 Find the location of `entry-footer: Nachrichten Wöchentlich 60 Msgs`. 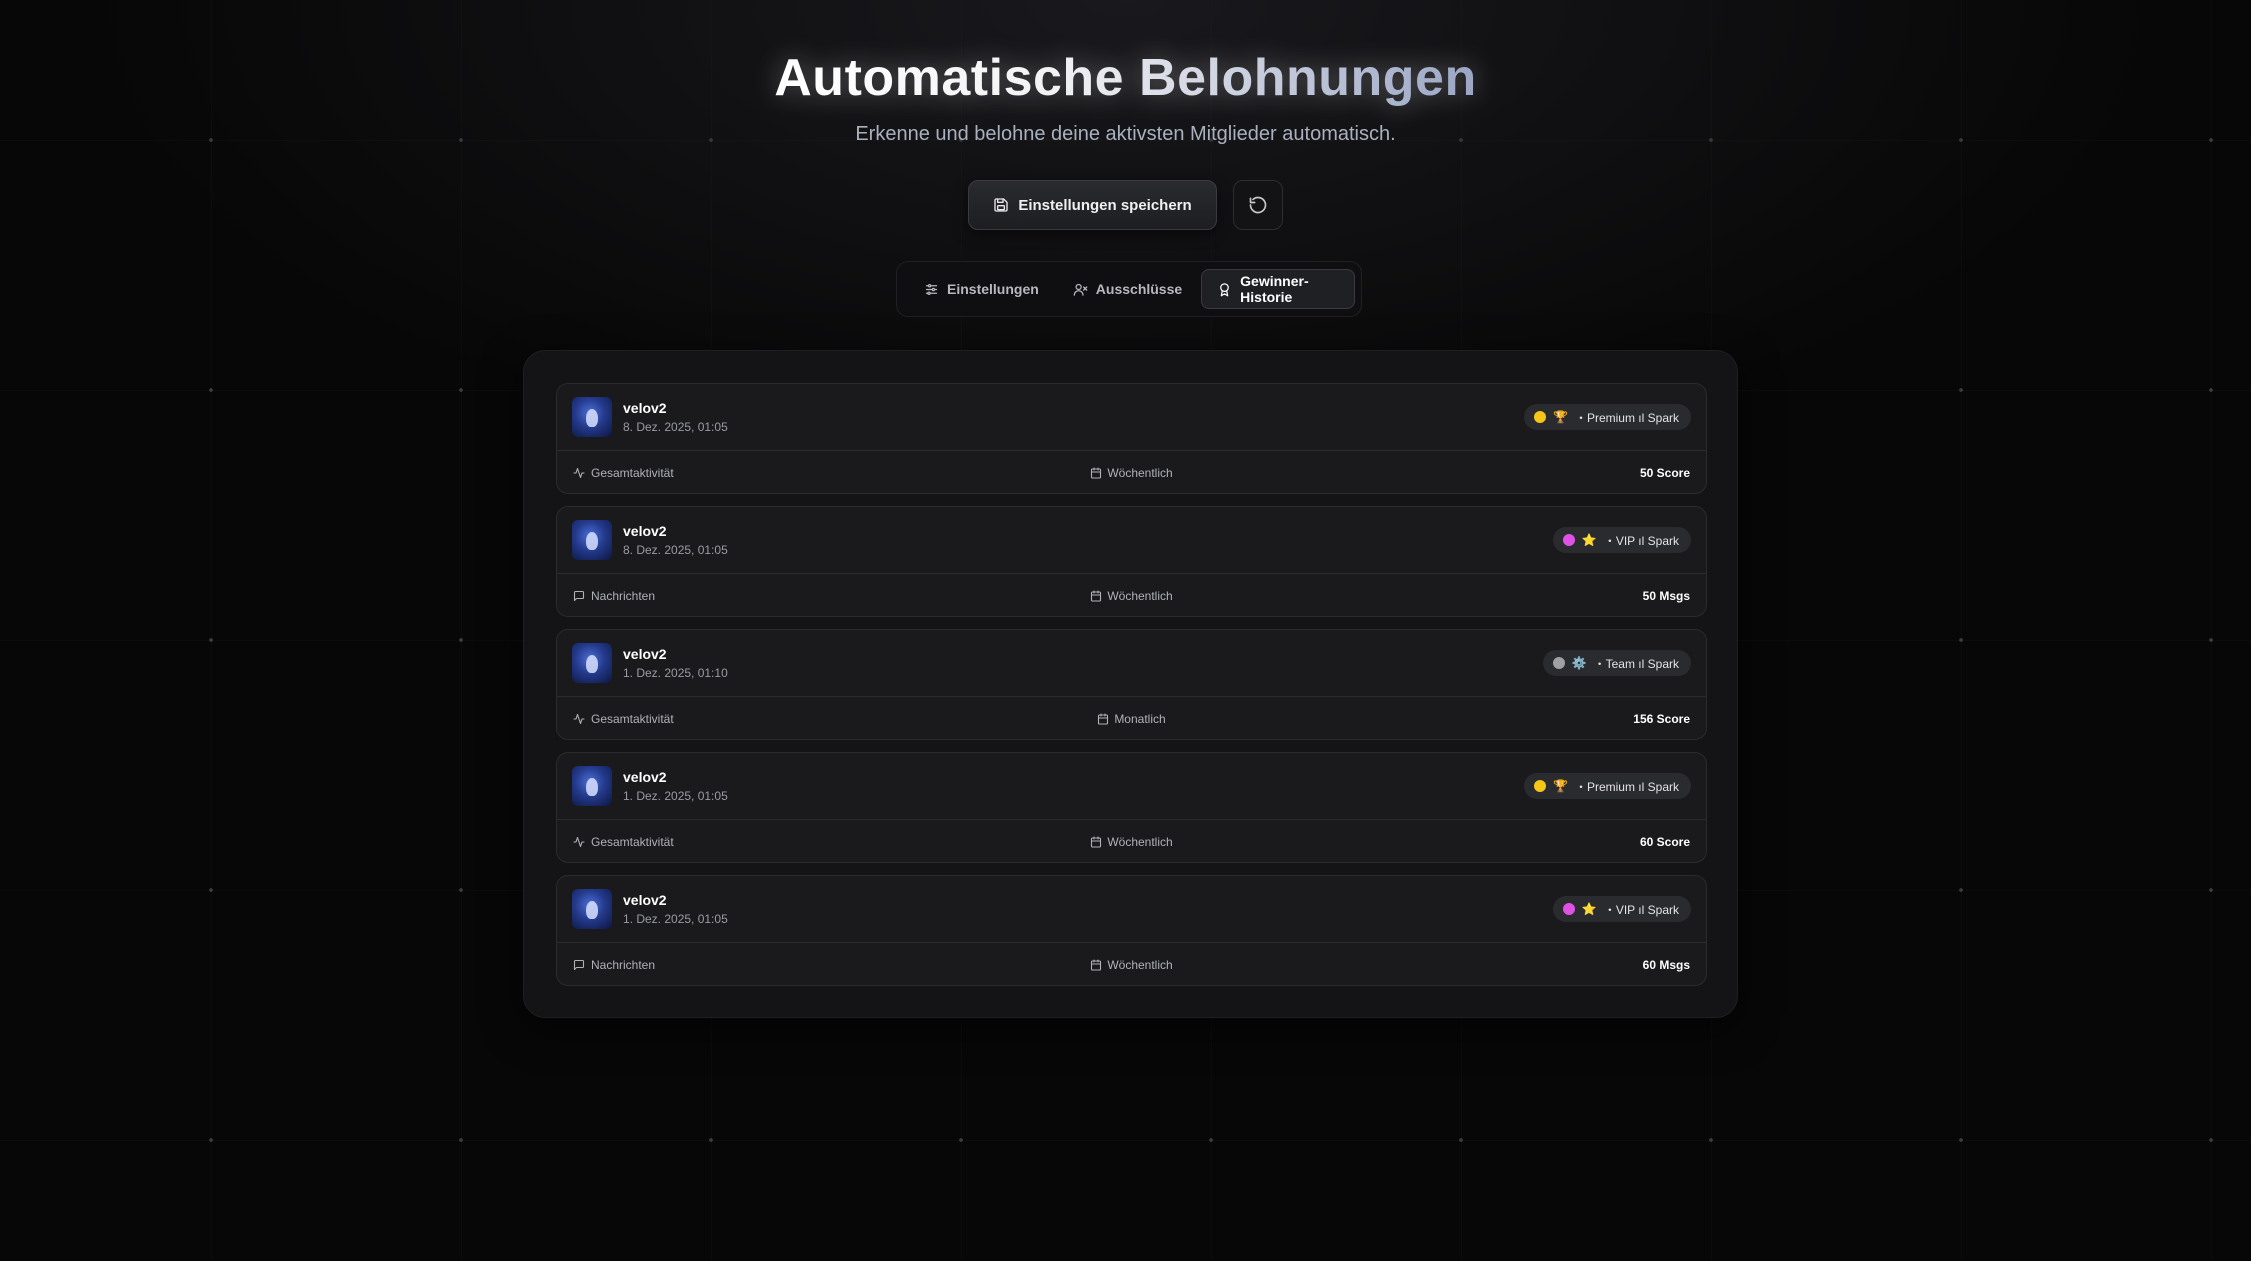

entry-footer: Nachrichten Wöchentlich 60 Msgs is located at coordinates (1131, 964).